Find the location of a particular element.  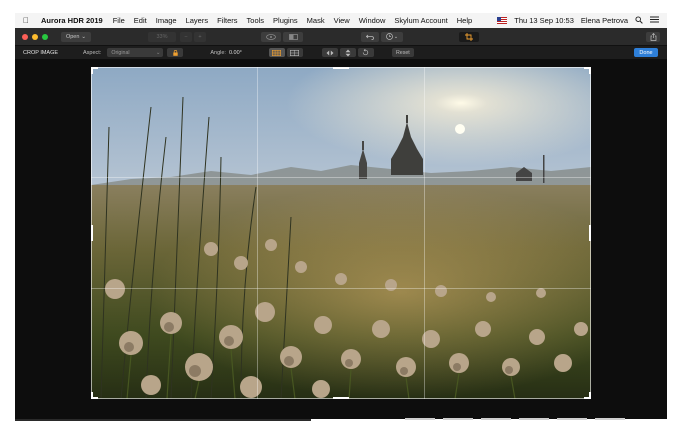

menu-edit: Edit is located at coordinates (140, 20).